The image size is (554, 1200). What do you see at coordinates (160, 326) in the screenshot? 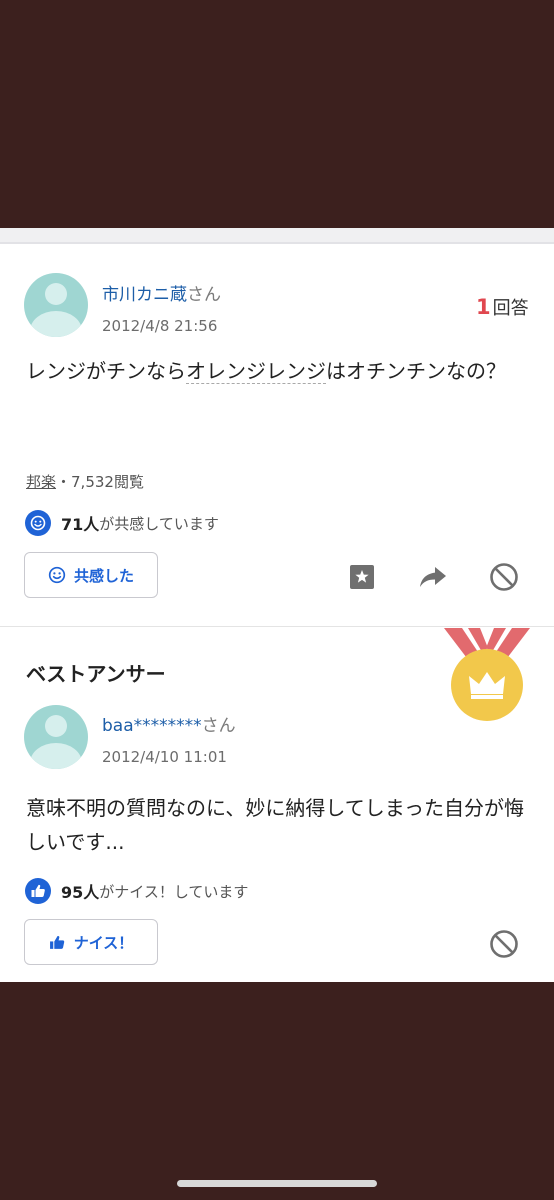
I see `question-date: 2012/4/8 21:56` at bounding box center [160, 326].